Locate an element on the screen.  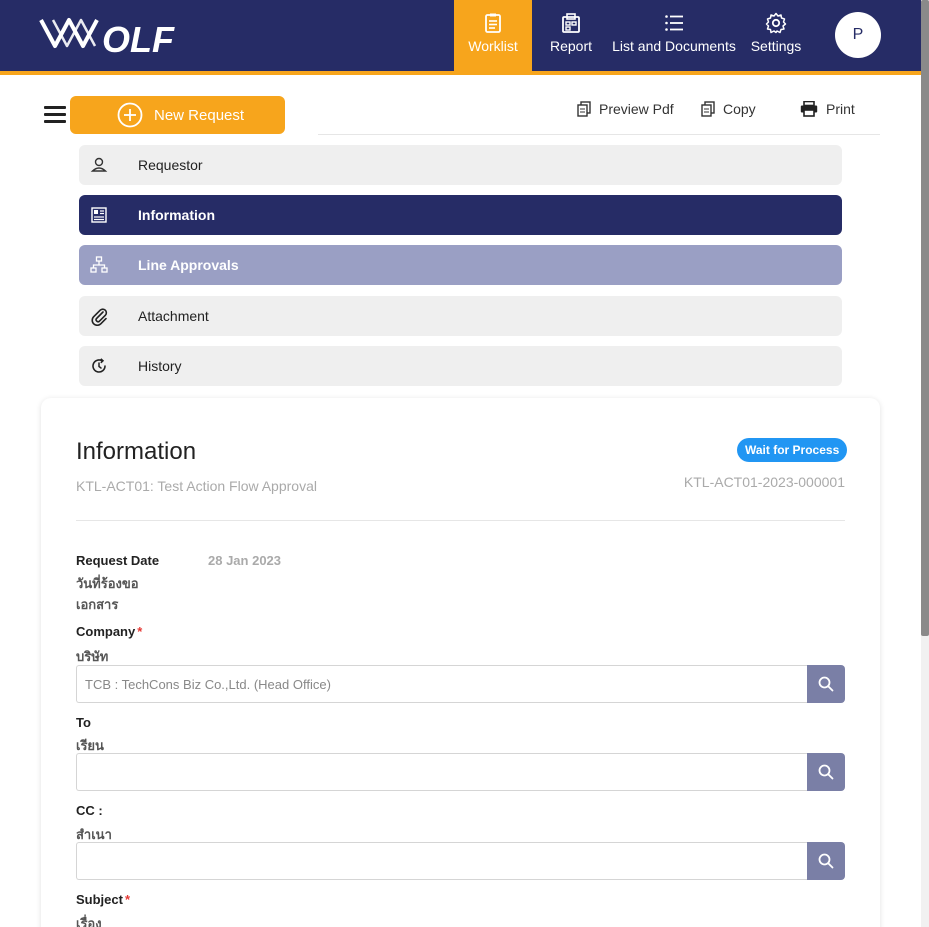
document-number: KTL-ACT01-2023-000001 is located at coordinates (764, 482).